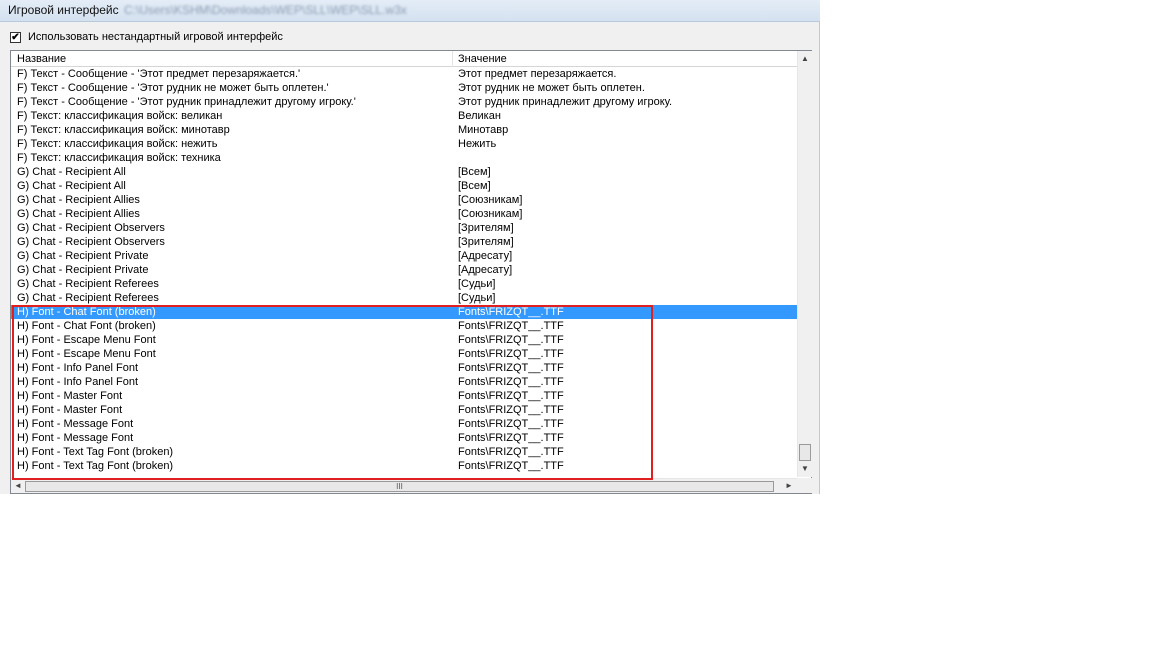 The image size is (1152, 648). Describe the element at coordinates (70, 410) in the screenshot. I see `row-name-cell: H) Font - Master Font` at that location.